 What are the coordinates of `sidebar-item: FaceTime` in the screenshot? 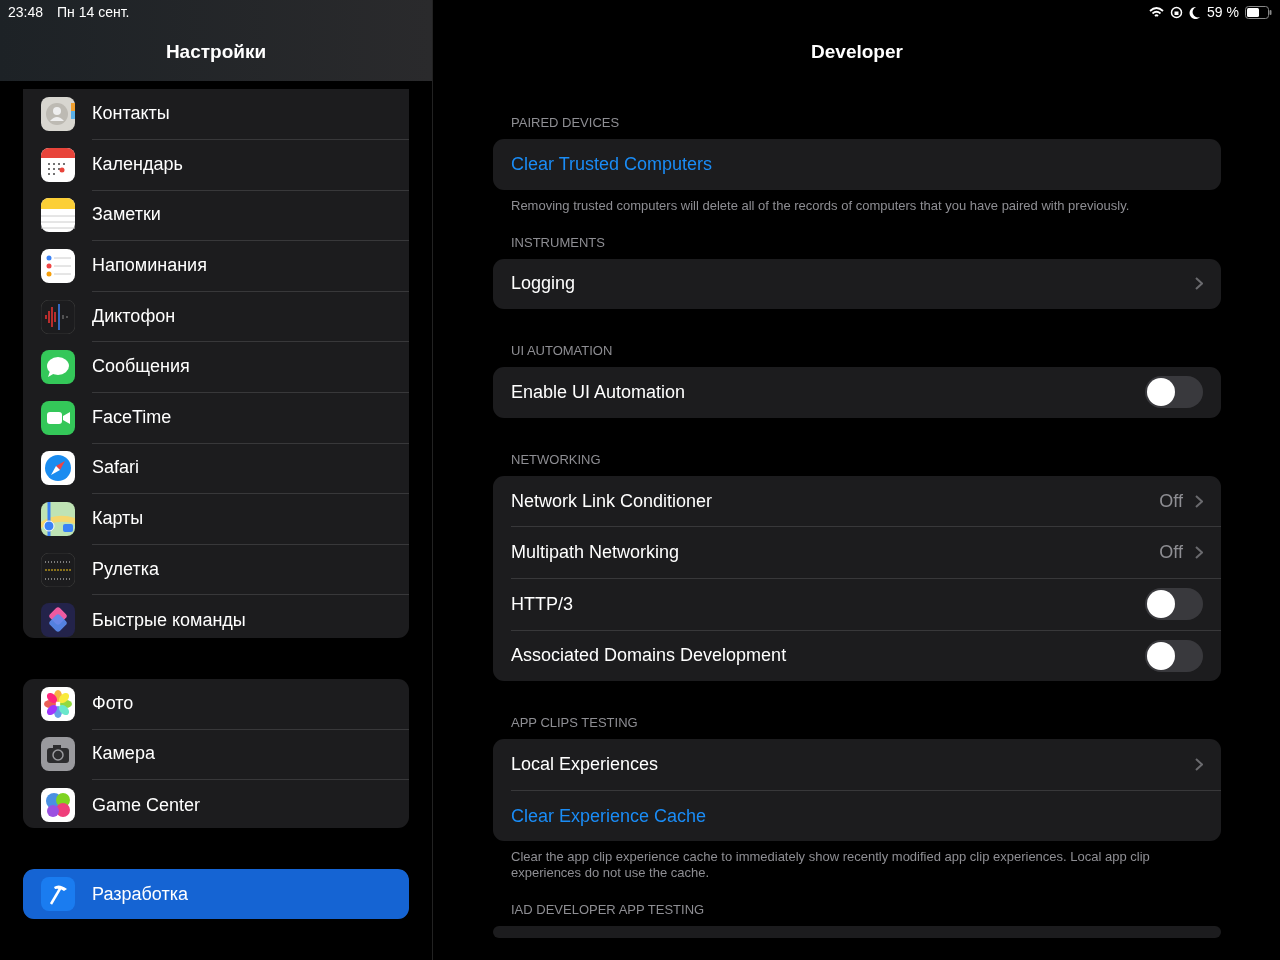 It's located at (216, 418).